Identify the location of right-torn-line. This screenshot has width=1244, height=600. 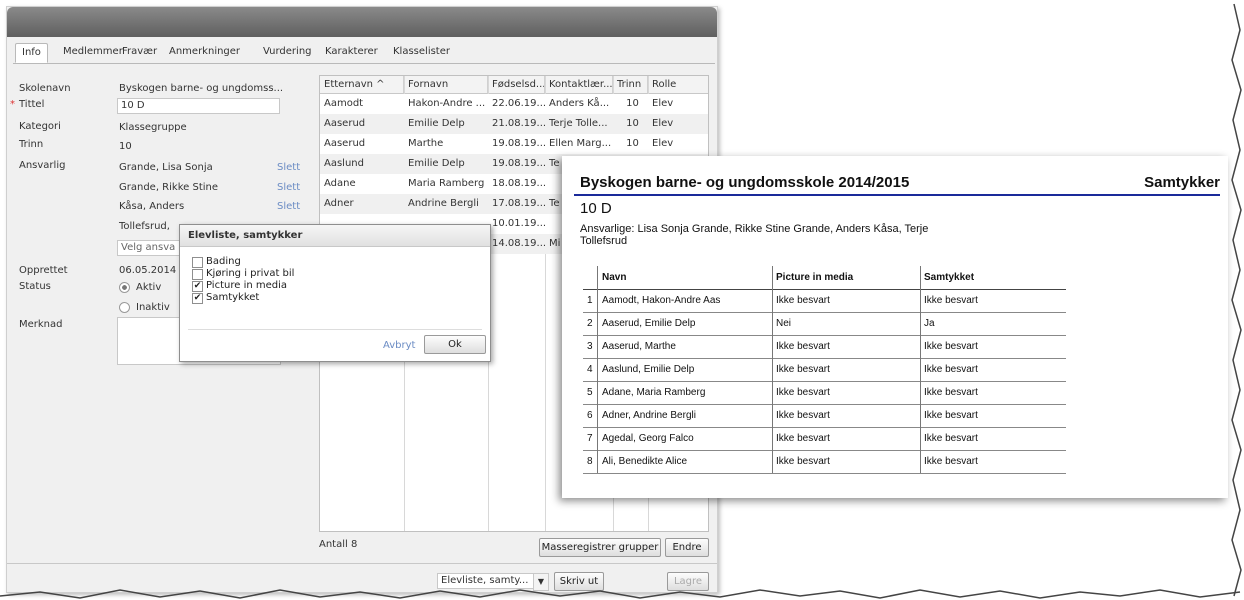
(1236, 300).